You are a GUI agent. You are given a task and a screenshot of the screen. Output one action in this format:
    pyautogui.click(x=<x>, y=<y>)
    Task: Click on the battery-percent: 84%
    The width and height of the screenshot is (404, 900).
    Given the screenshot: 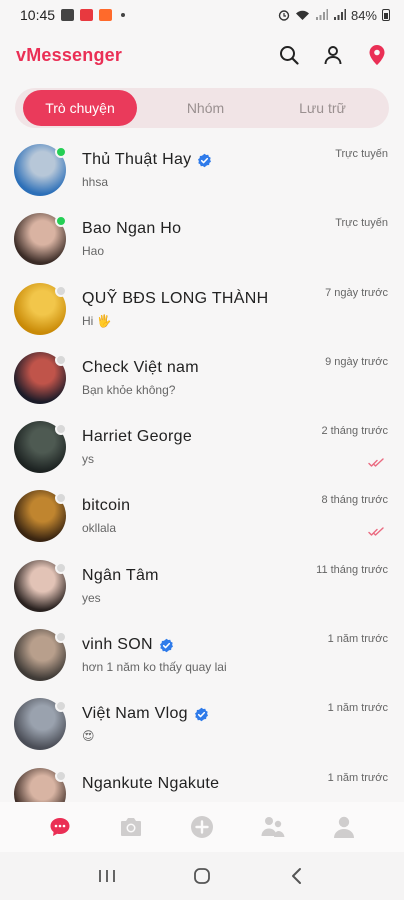 What is the action you would take?
    pyautogui.click(x=363, y=15)
    